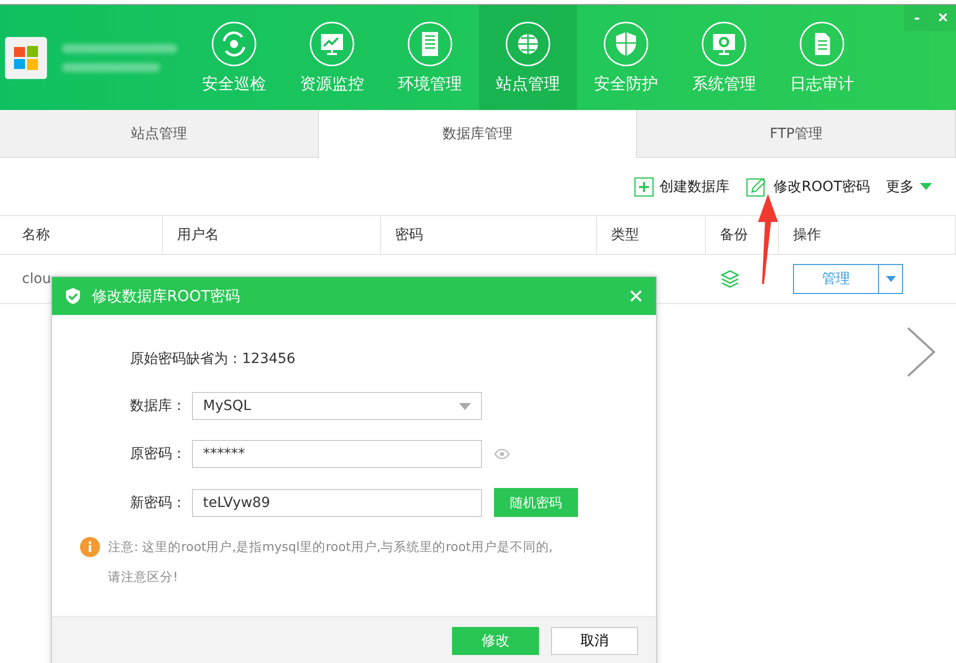  I want to click on cancel-button: 取消, so click(594, 641).